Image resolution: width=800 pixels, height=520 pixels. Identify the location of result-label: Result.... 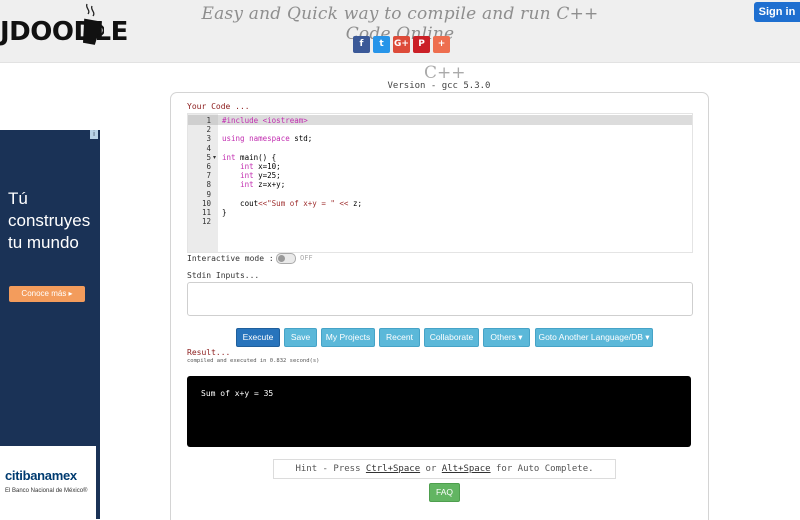
(209, 352).